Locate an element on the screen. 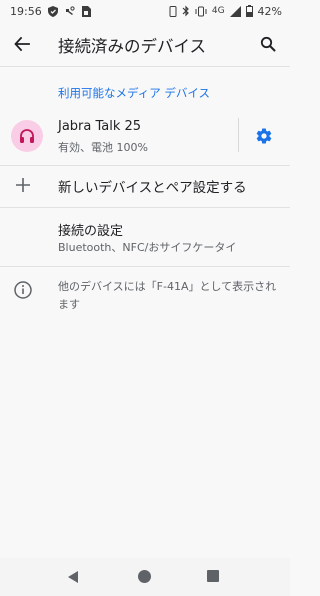  nav-recents-icon is located at coordinates (213, 576).